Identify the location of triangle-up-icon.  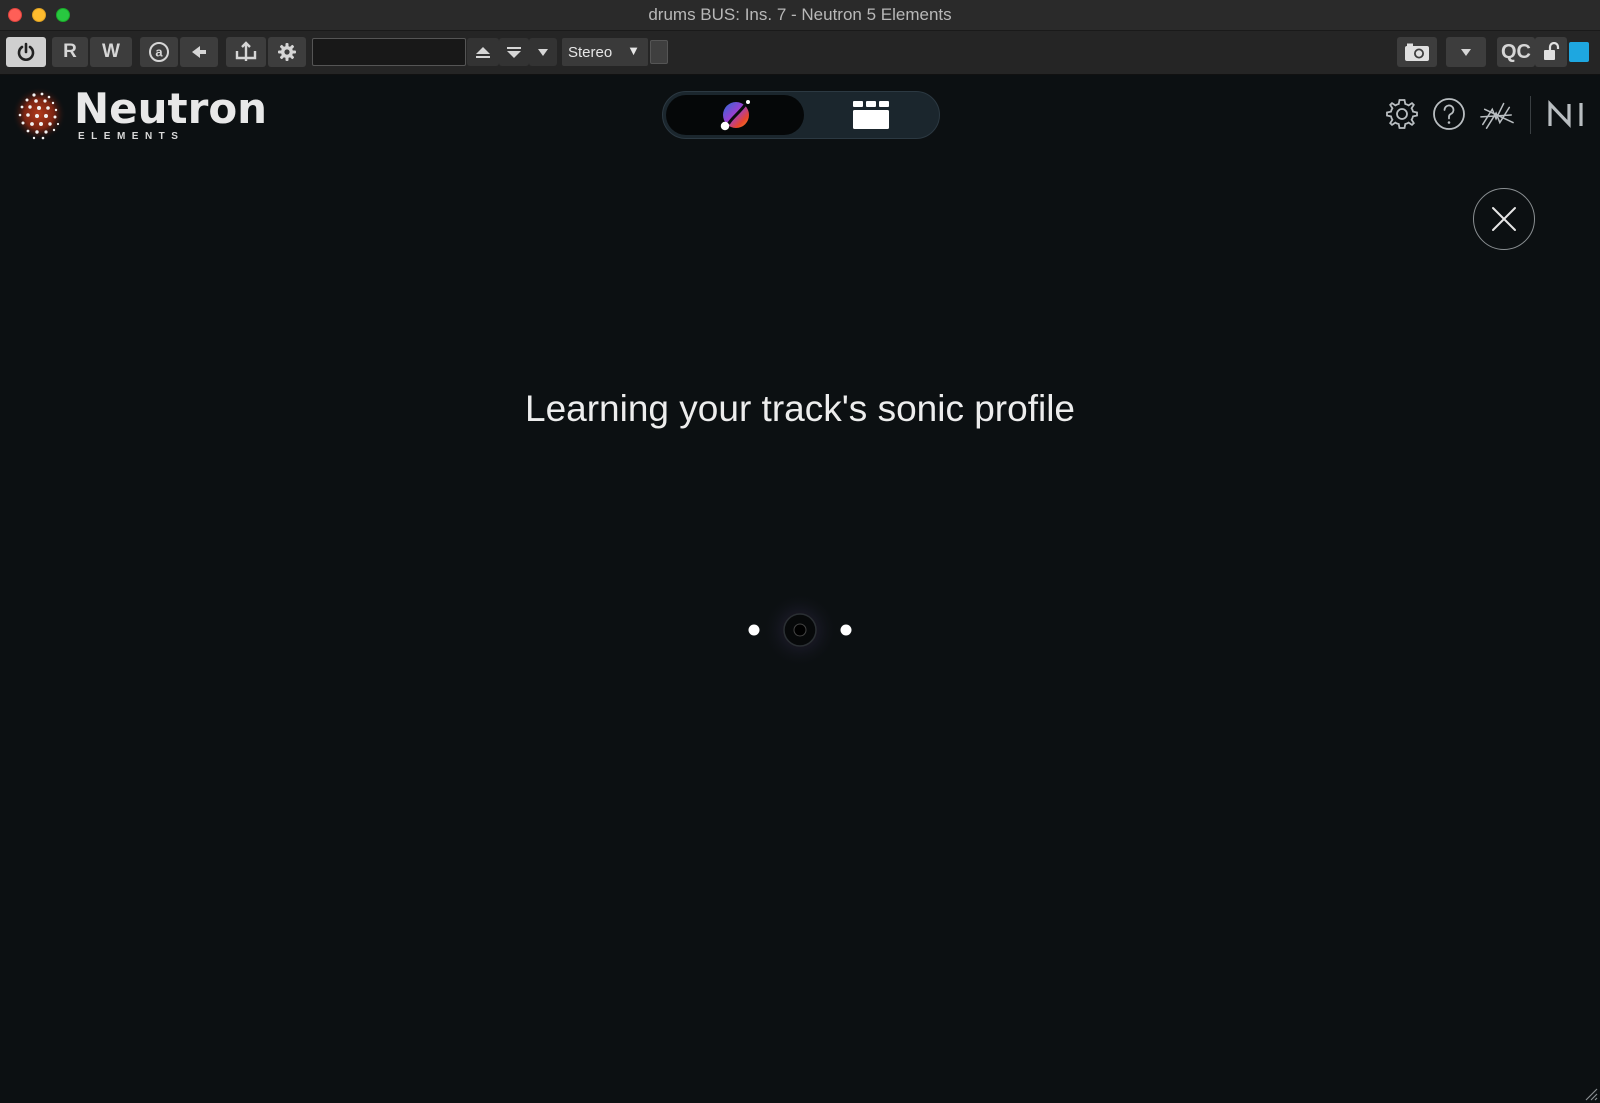
(483, 52).